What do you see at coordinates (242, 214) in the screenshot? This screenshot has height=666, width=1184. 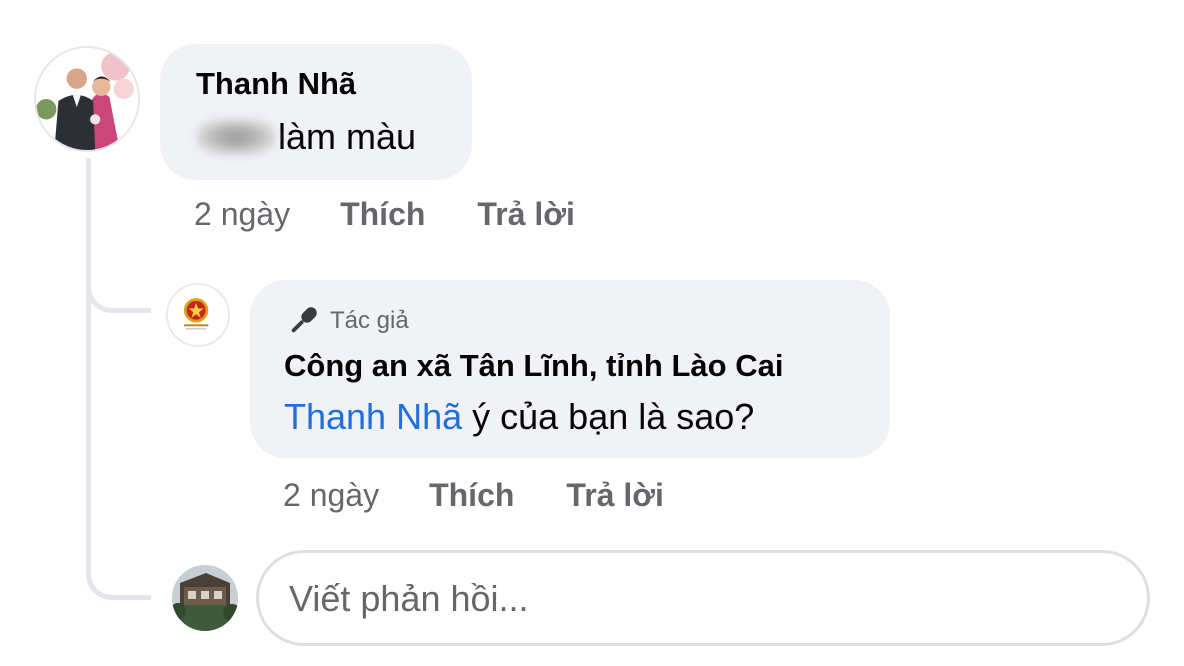 I see `comment-time: 2 ngày` at bounding box center [242, 214].